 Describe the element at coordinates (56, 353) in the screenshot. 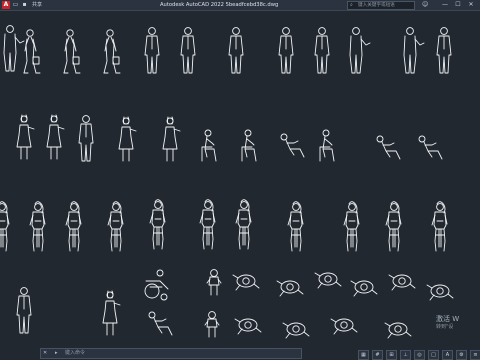

I see `command-prompt-icon: ▸` at that location.